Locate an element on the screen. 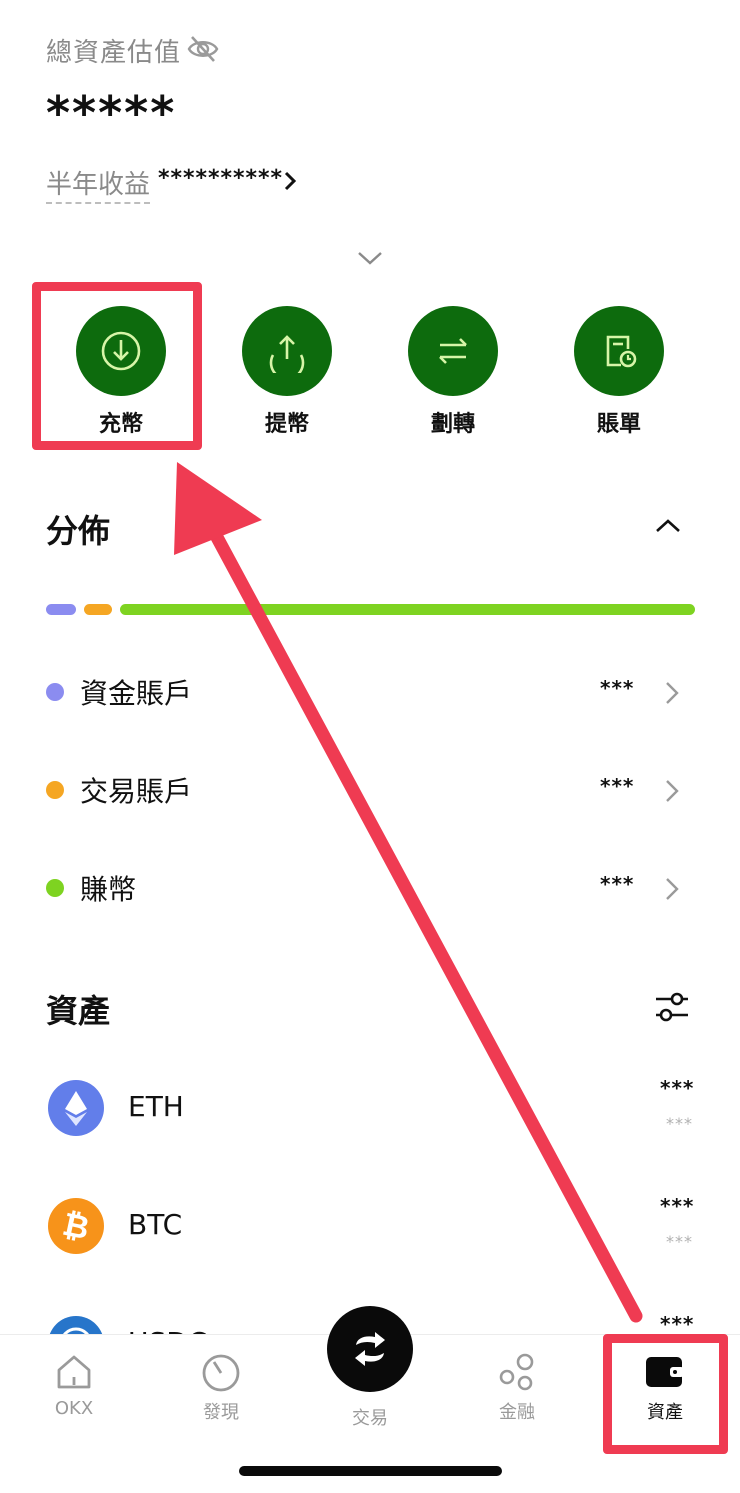 The width and height of the screenshot is (740, 1493). bill-icon is located at coordinates (619, 351).